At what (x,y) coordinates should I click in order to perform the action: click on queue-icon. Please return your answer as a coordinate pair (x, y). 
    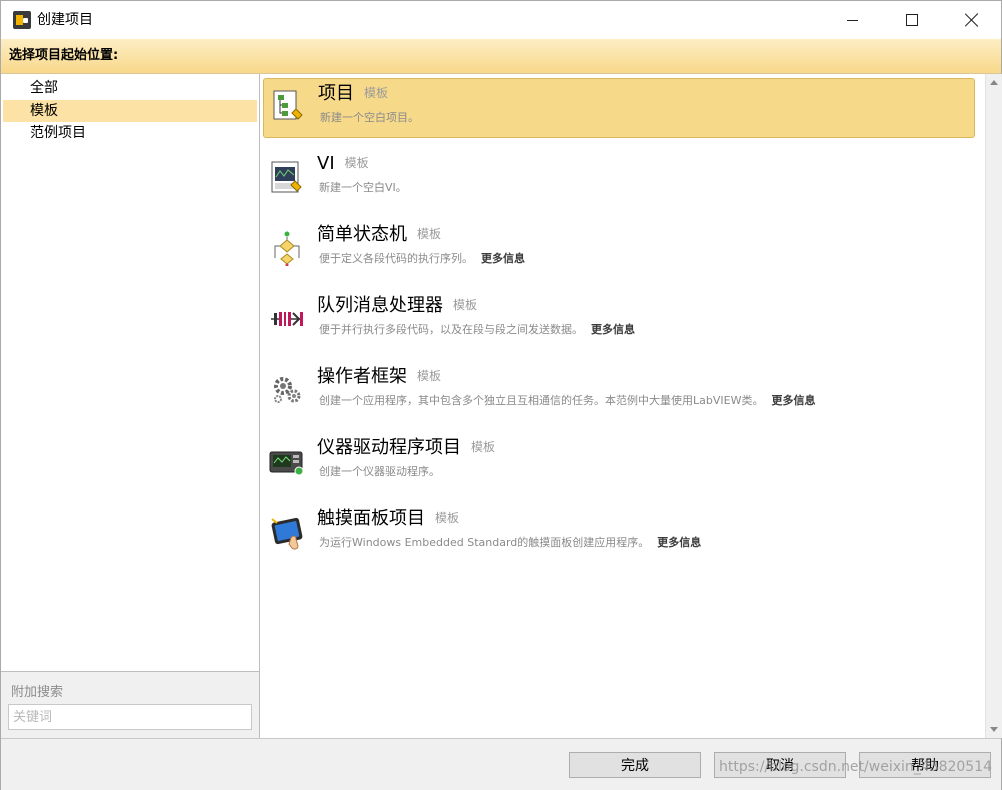
    Looking at the image, I should click on (287, 319).